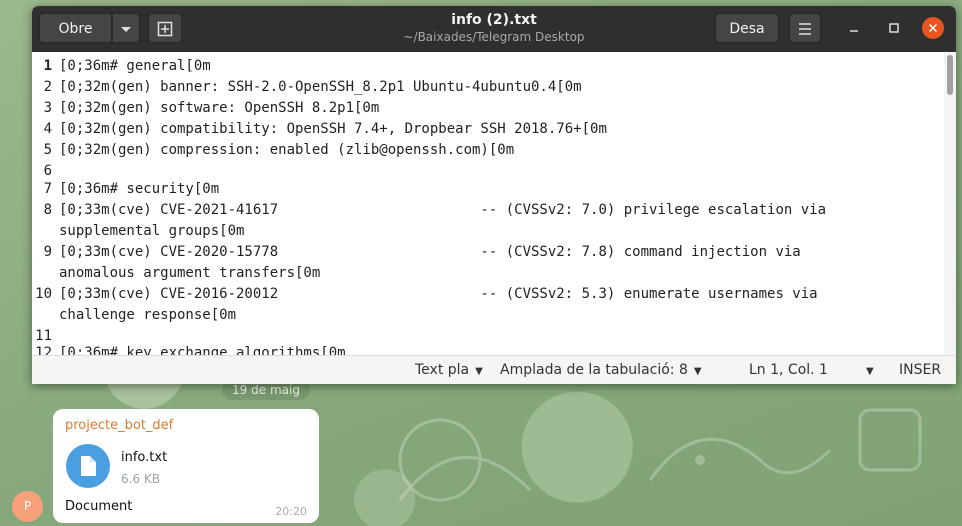 This screenshot has height=526, width=962. Describe the element at coordinates (47, 210) in the screenshot. I see `line-number: 8` at that location.